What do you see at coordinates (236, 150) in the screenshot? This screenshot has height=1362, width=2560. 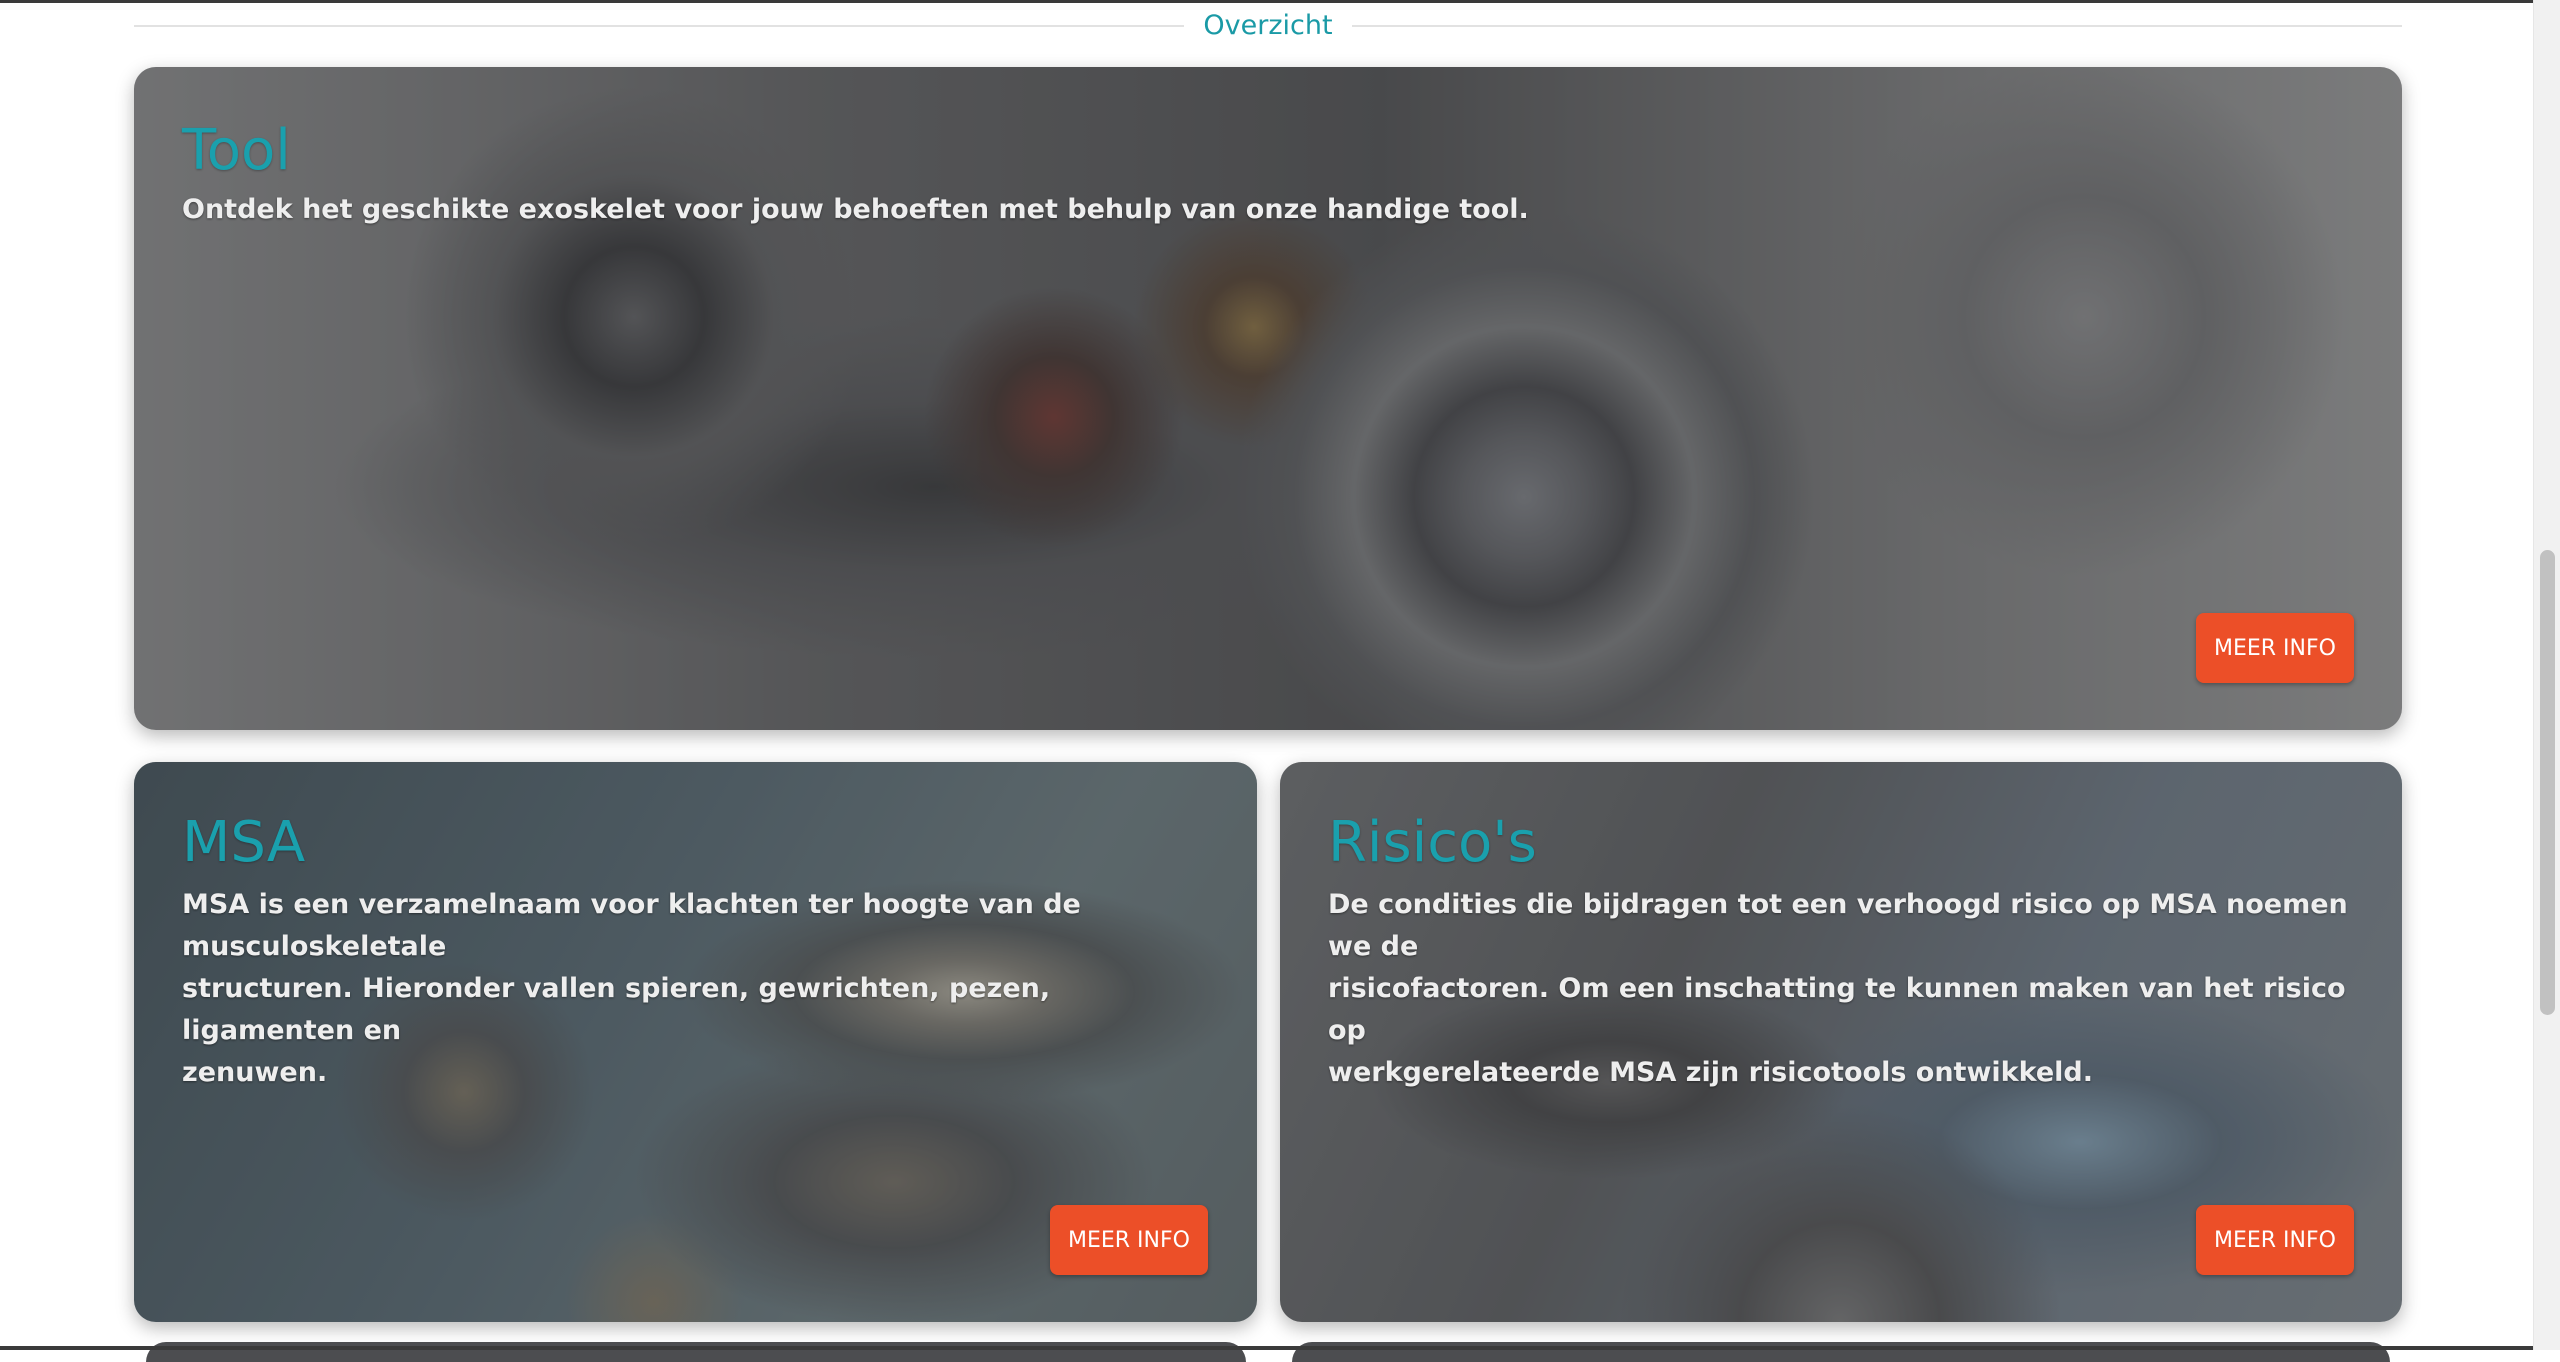 I see `card-tool-title: Tool` at bounding box center [236, 150].